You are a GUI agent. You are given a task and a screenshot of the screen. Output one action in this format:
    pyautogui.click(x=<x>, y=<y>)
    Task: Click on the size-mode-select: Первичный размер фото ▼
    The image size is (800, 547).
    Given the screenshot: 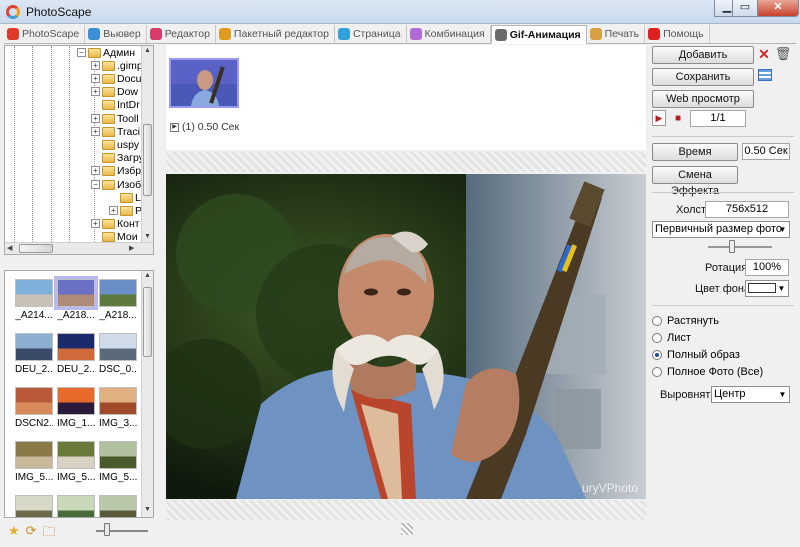 What is the action you would take?
    pyautogui.click(x=721, y=229)
    